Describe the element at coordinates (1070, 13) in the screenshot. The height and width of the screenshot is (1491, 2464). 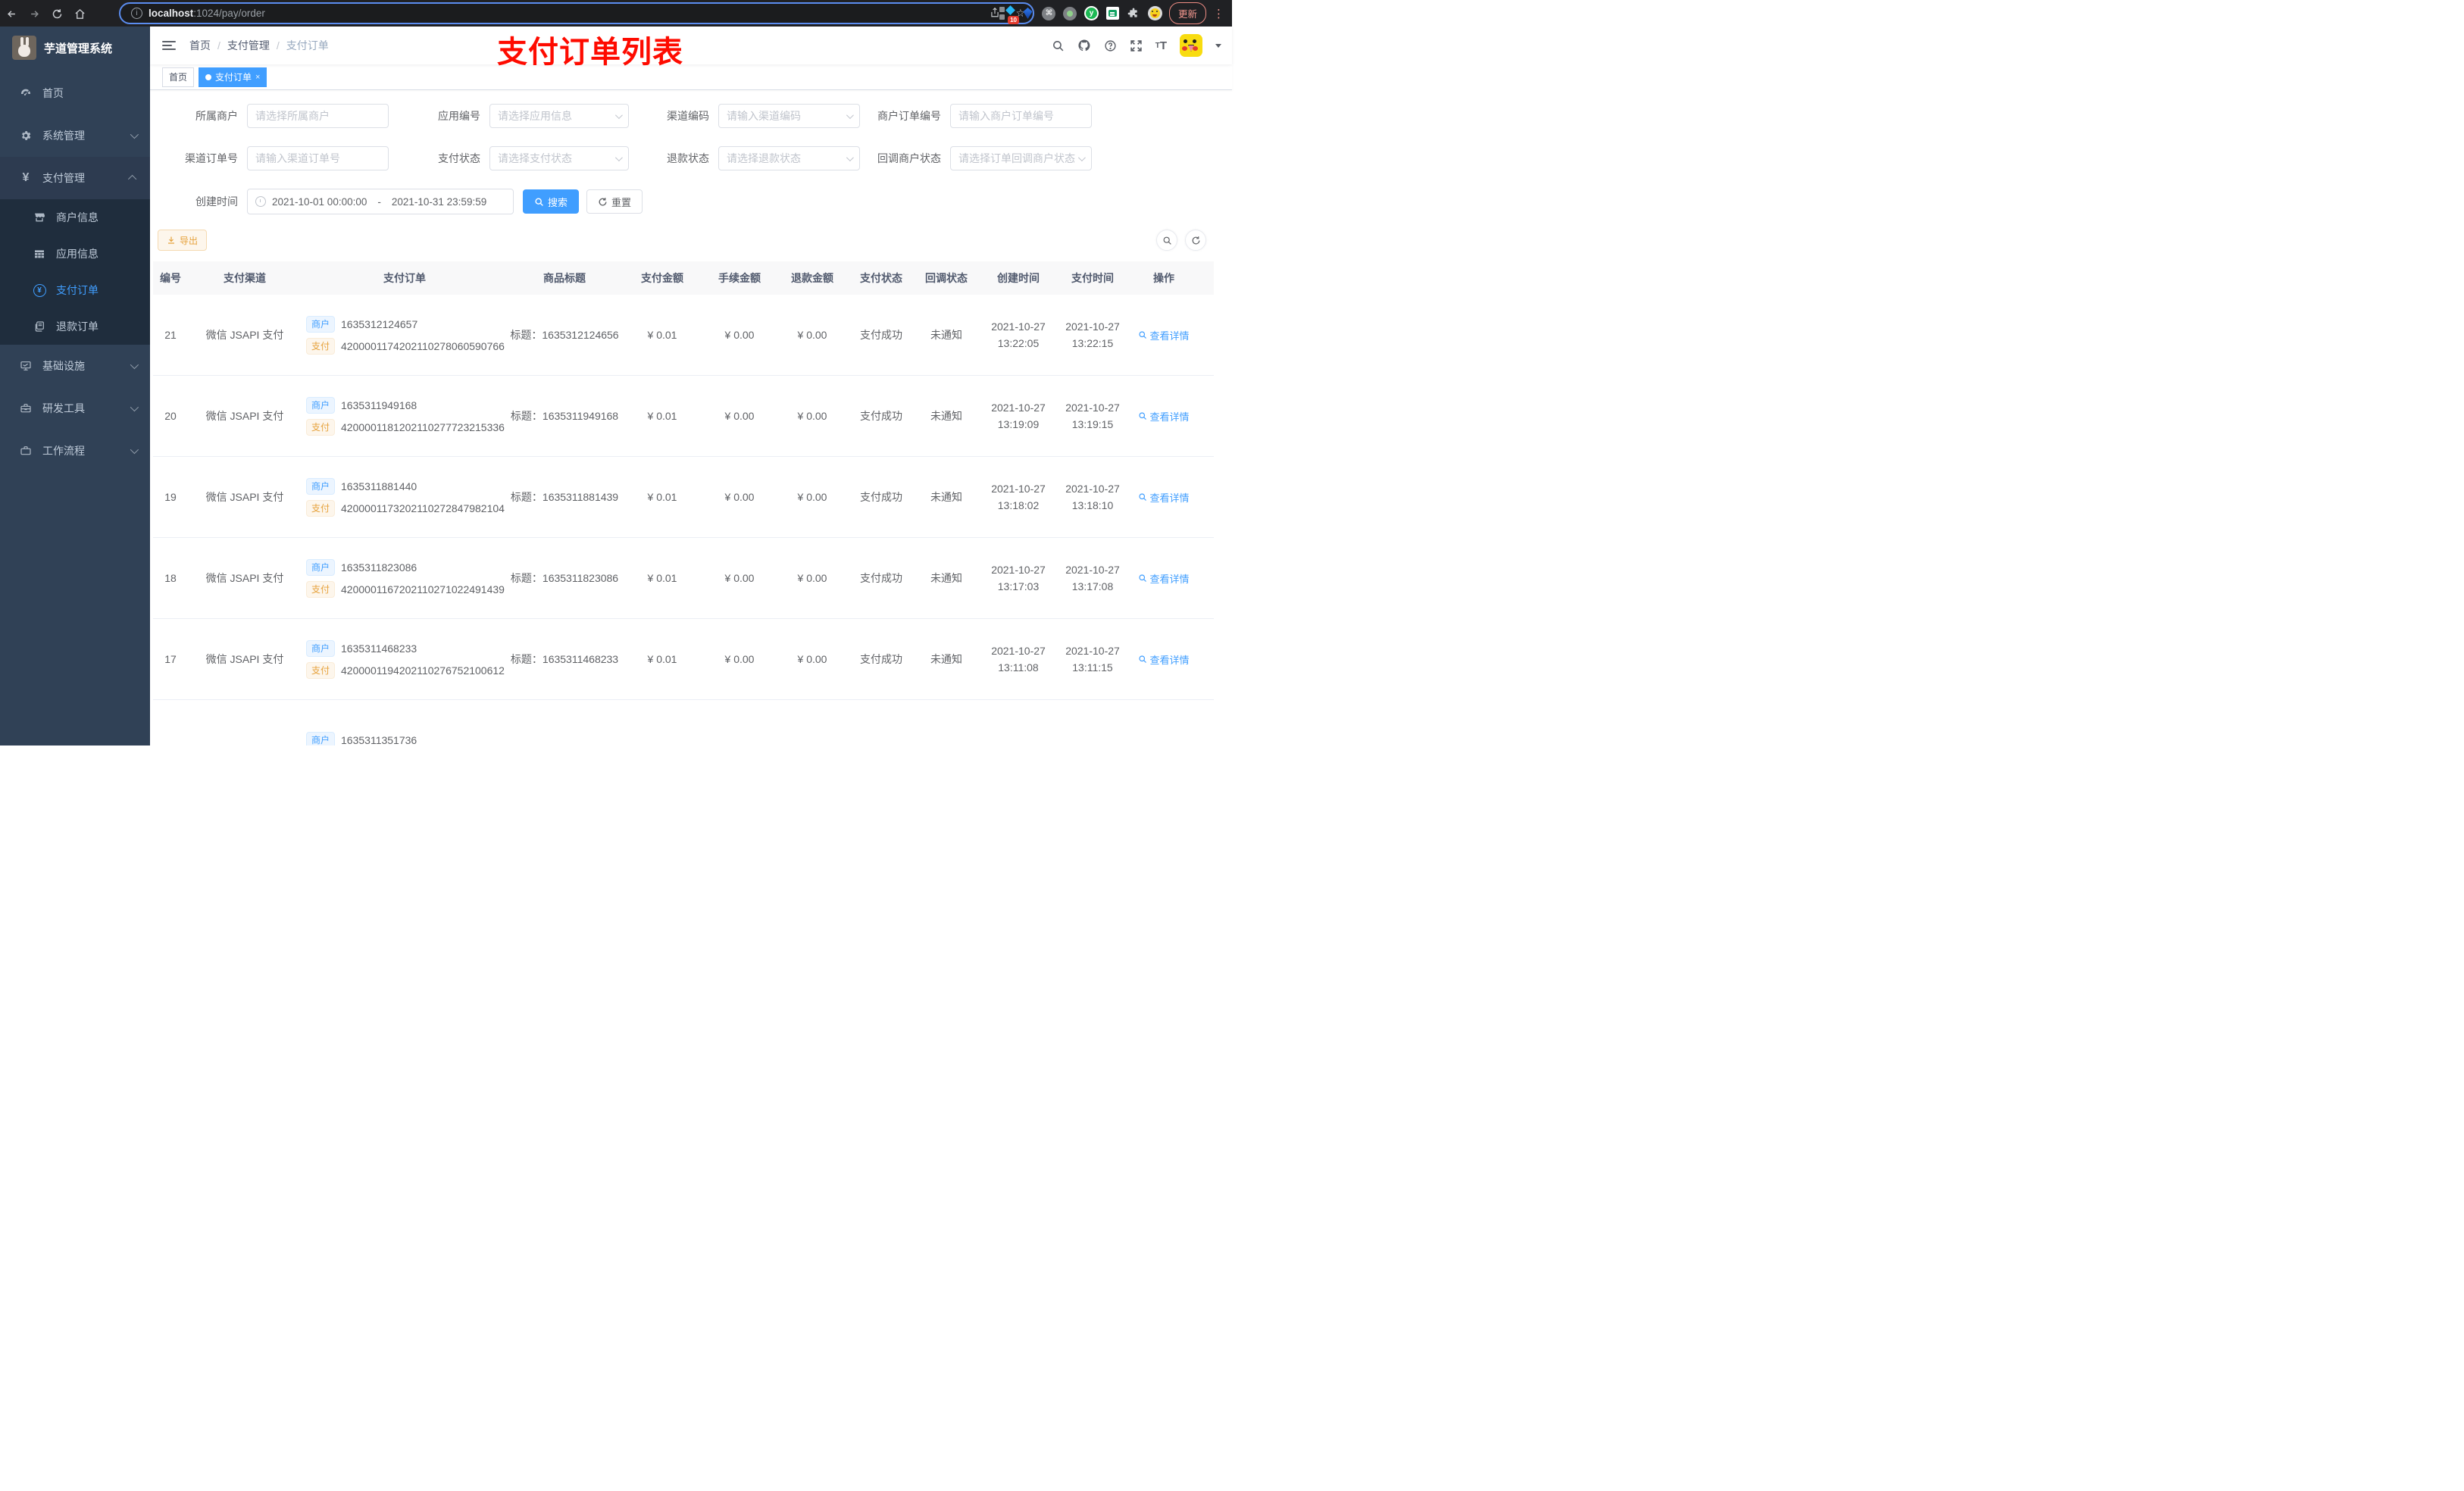
I see `extension-record-icon` at that location.